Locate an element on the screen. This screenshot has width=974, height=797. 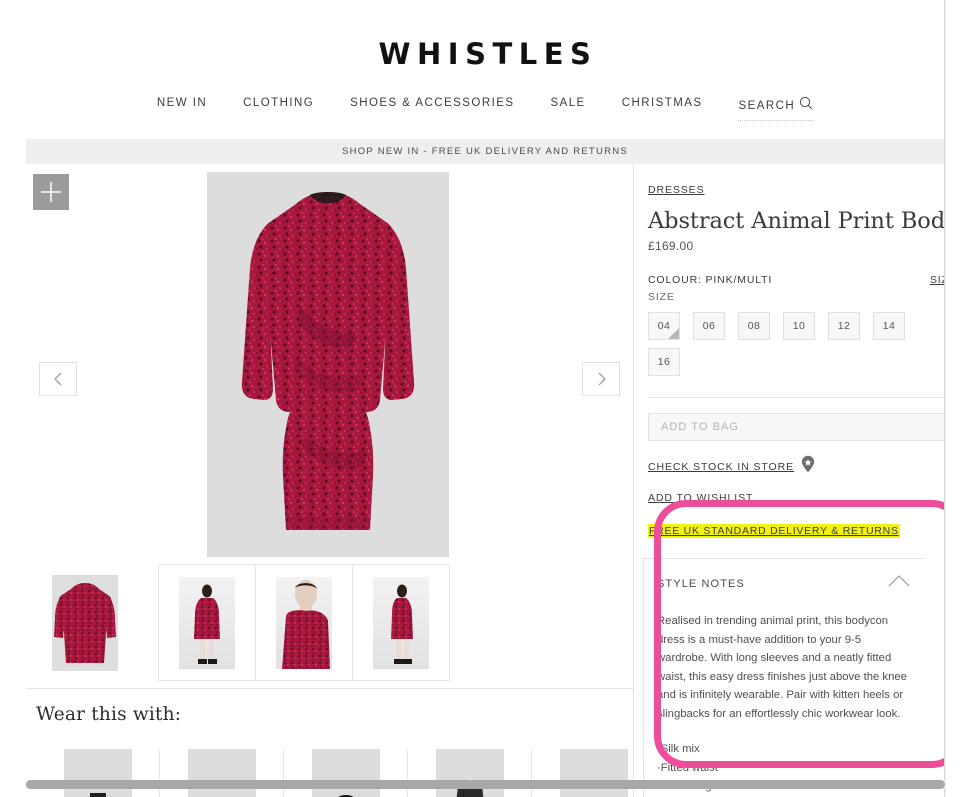
nav-item-clothing: CLOTHING is located at coordinates (278, 103).